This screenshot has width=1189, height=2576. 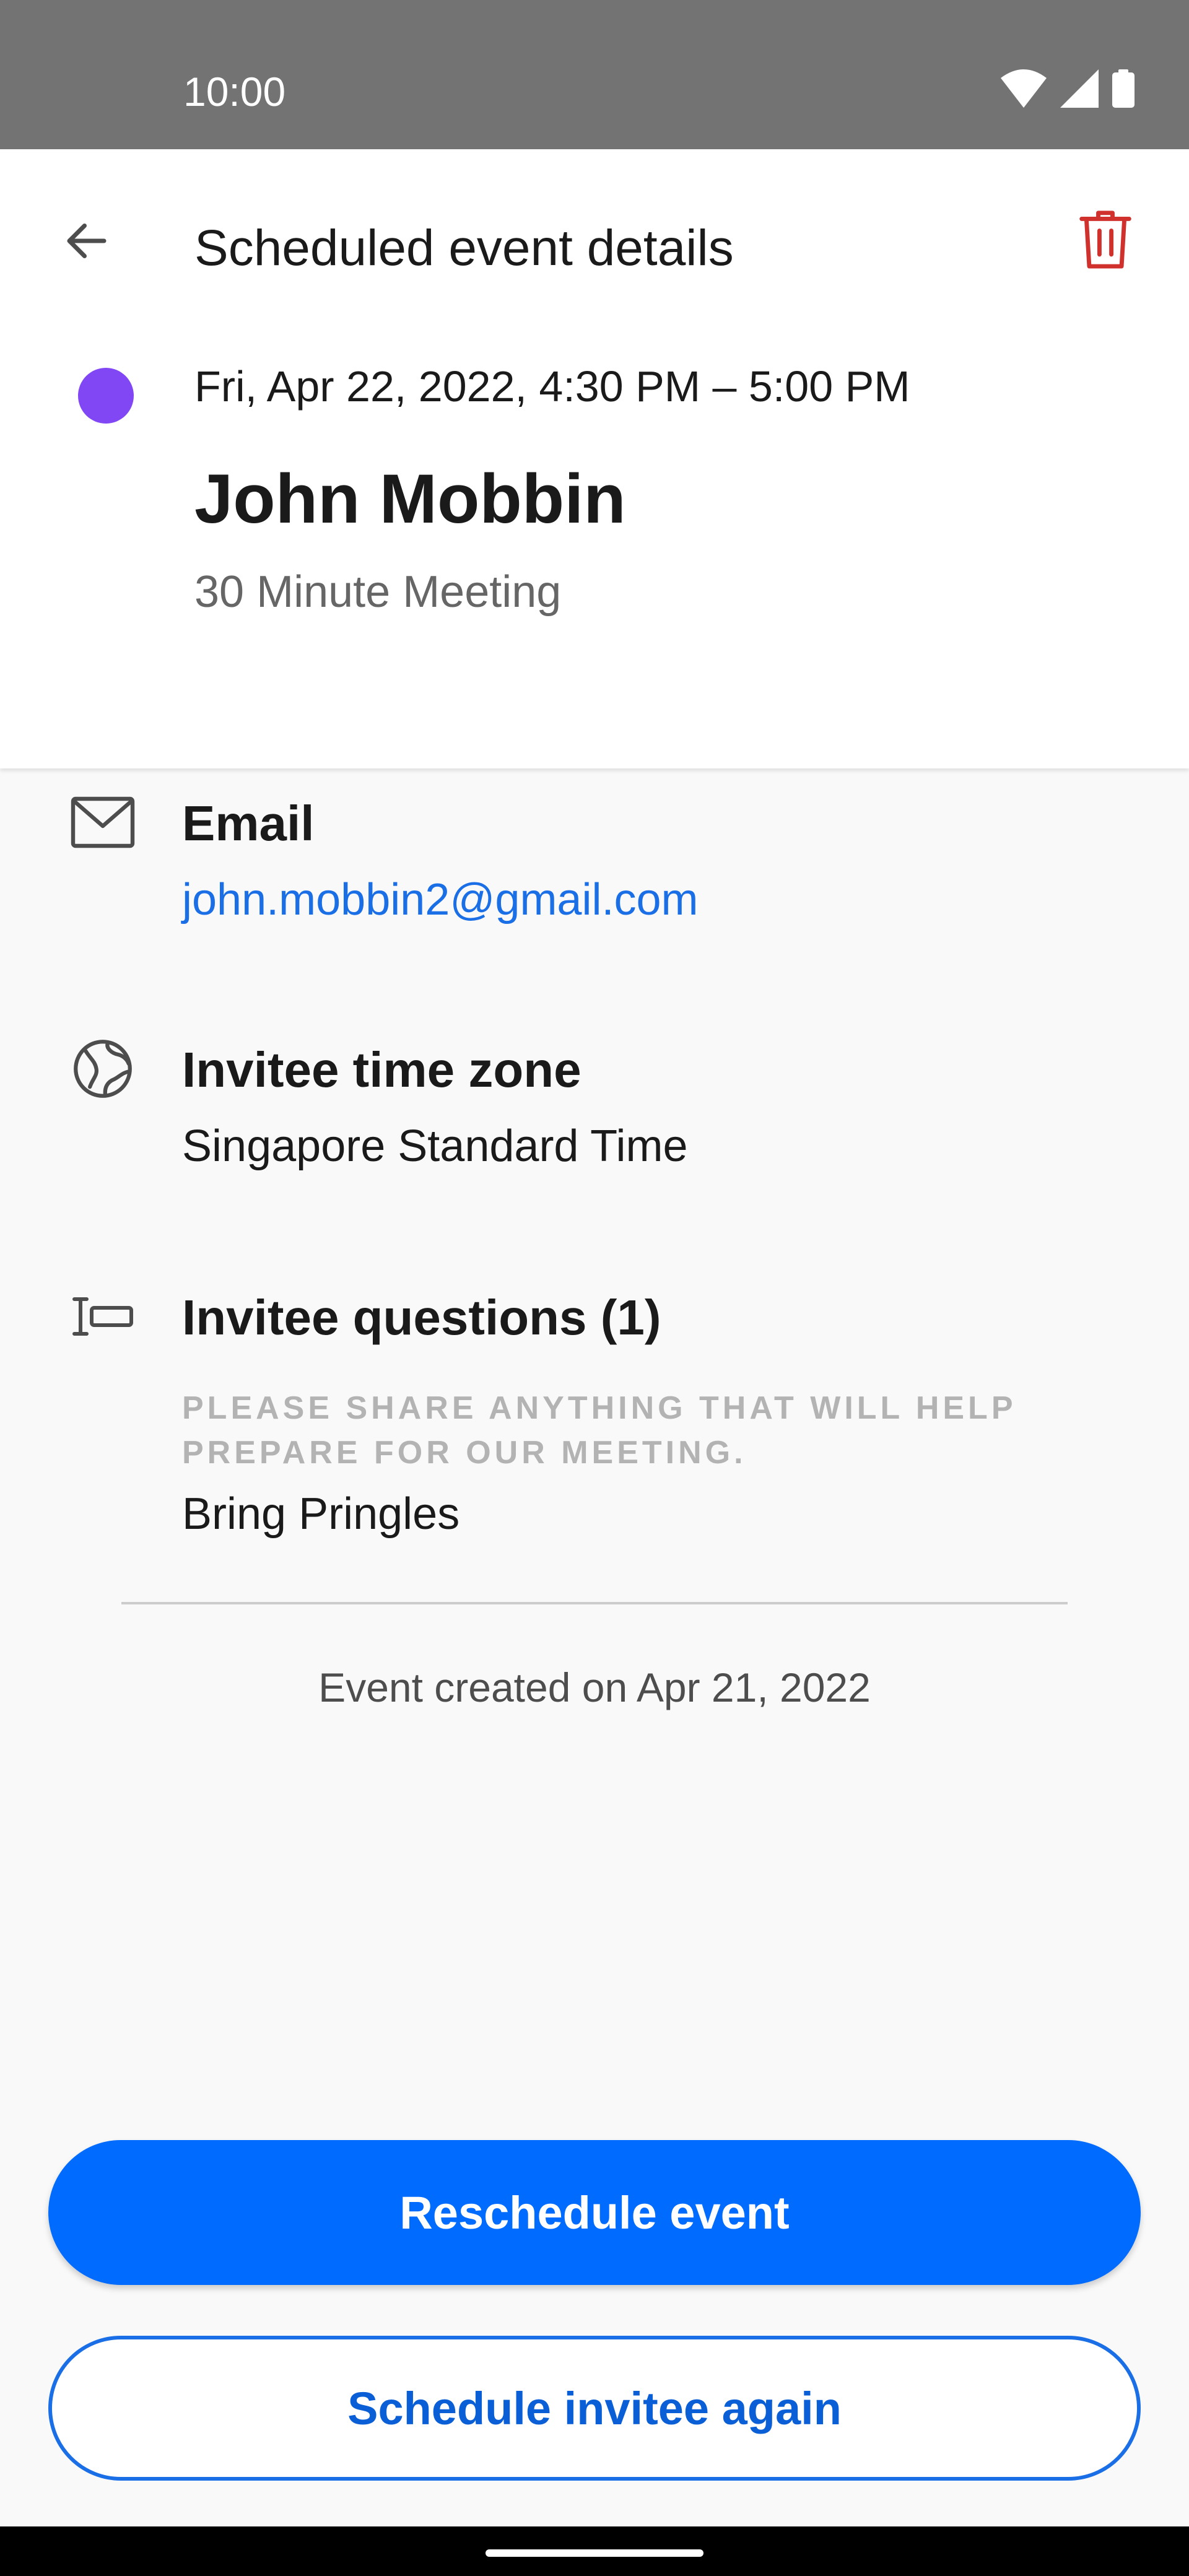 What do you see at coordinates (234, 92) in the screenshot?
I see `status-time: 10:00` at bounding box center [234, 92].